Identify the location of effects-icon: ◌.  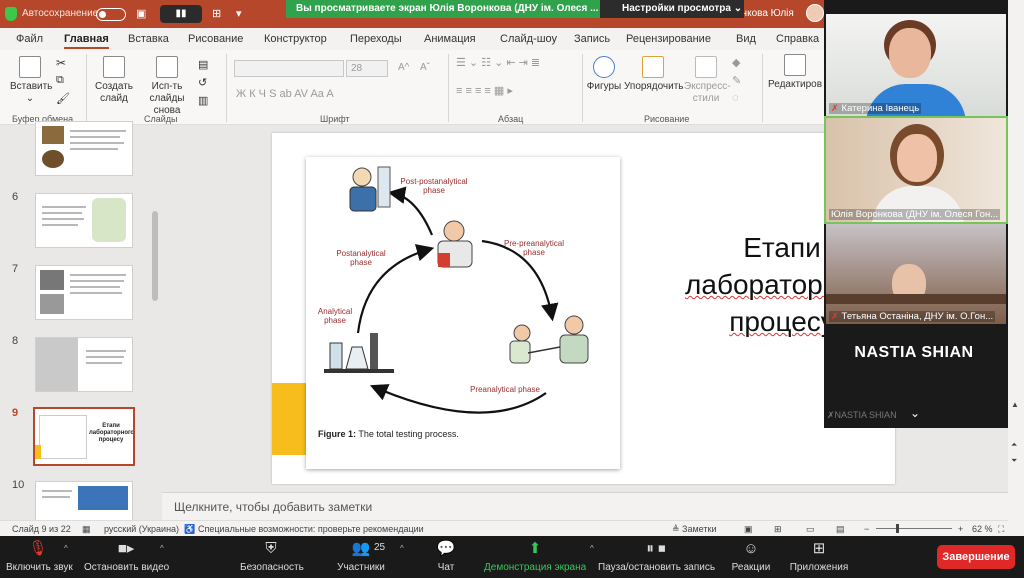
(735, 98).